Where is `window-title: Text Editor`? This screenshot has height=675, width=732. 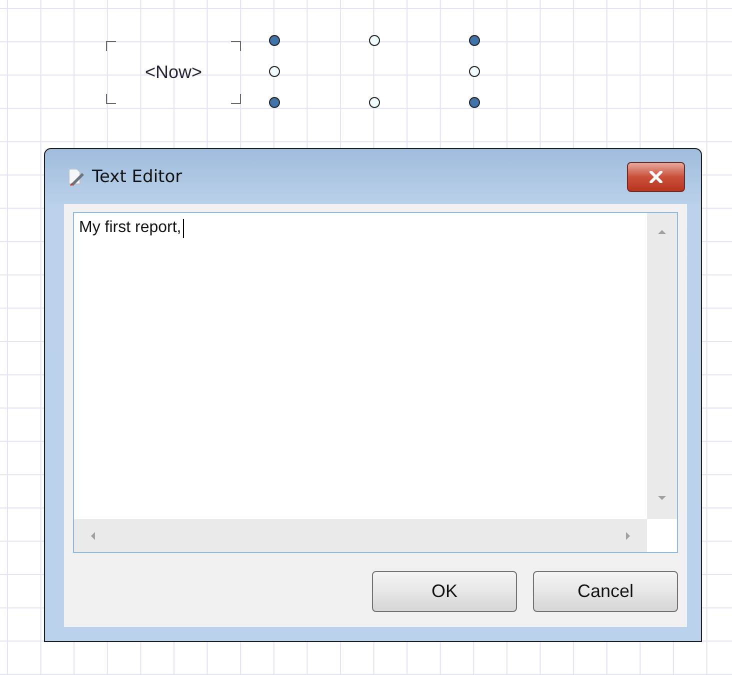 window-title: Text Editor is located at coordinates (138, 176).